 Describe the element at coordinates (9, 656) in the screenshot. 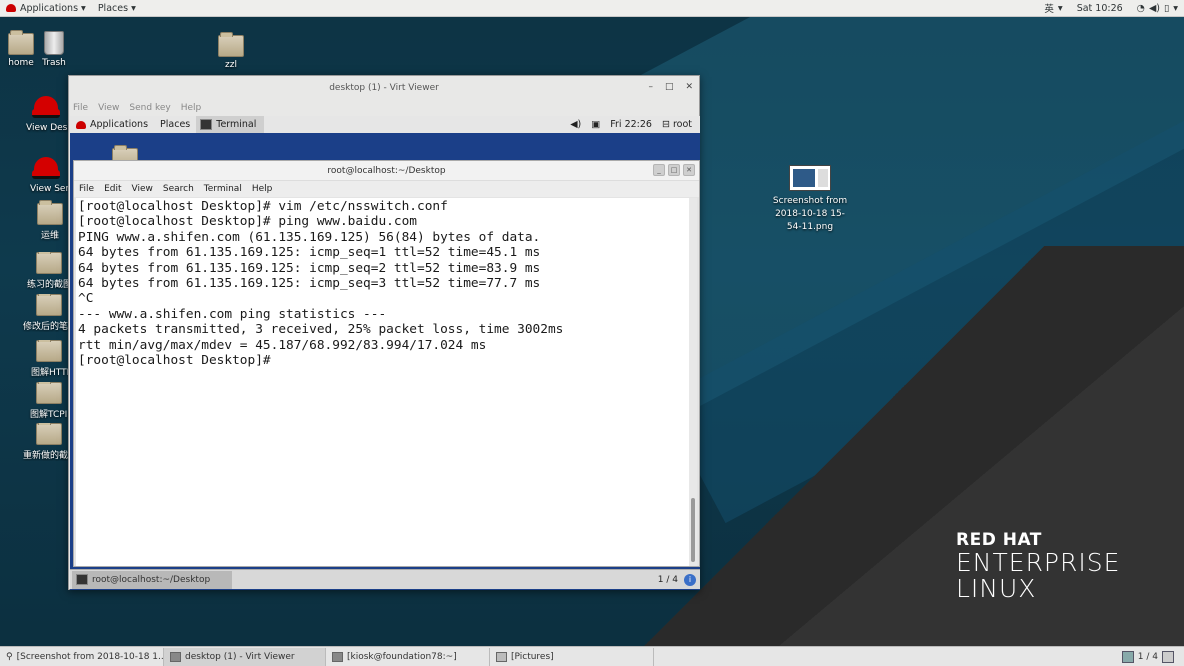

I see `search-icon: ⚲` at that location.